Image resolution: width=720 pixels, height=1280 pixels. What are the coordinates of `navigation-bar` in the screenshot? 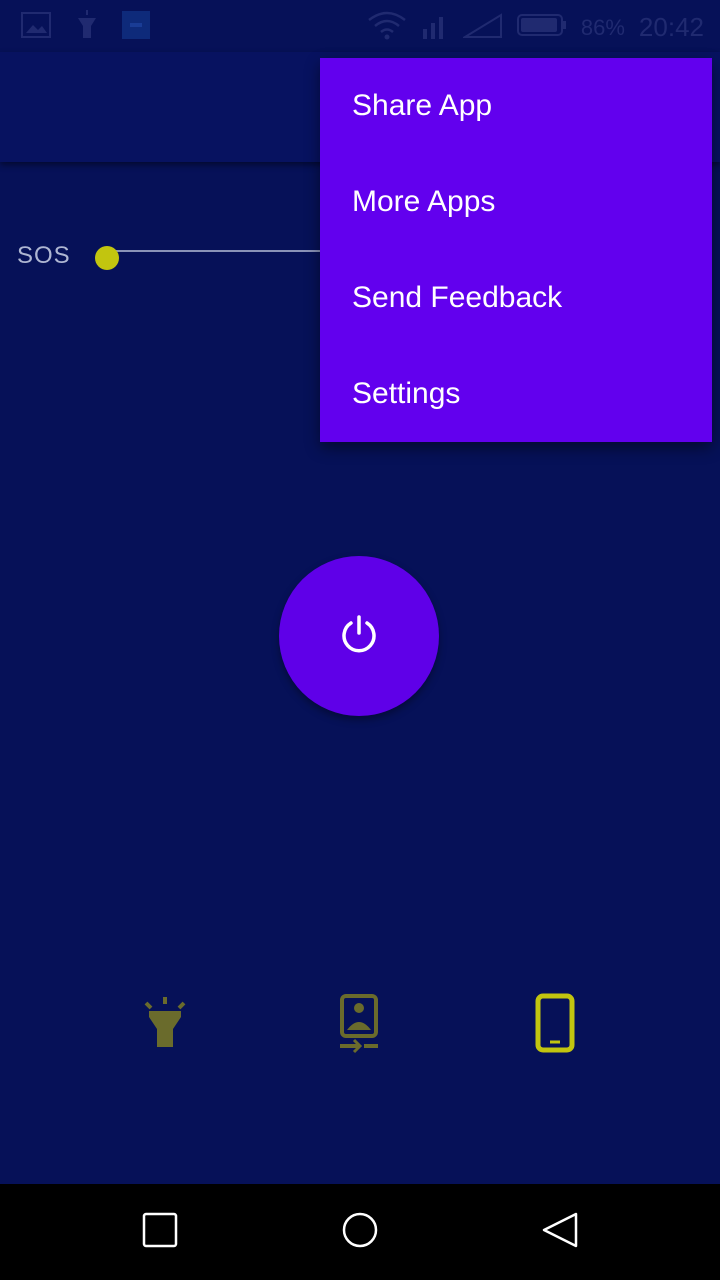 It's located at (360, 1232).